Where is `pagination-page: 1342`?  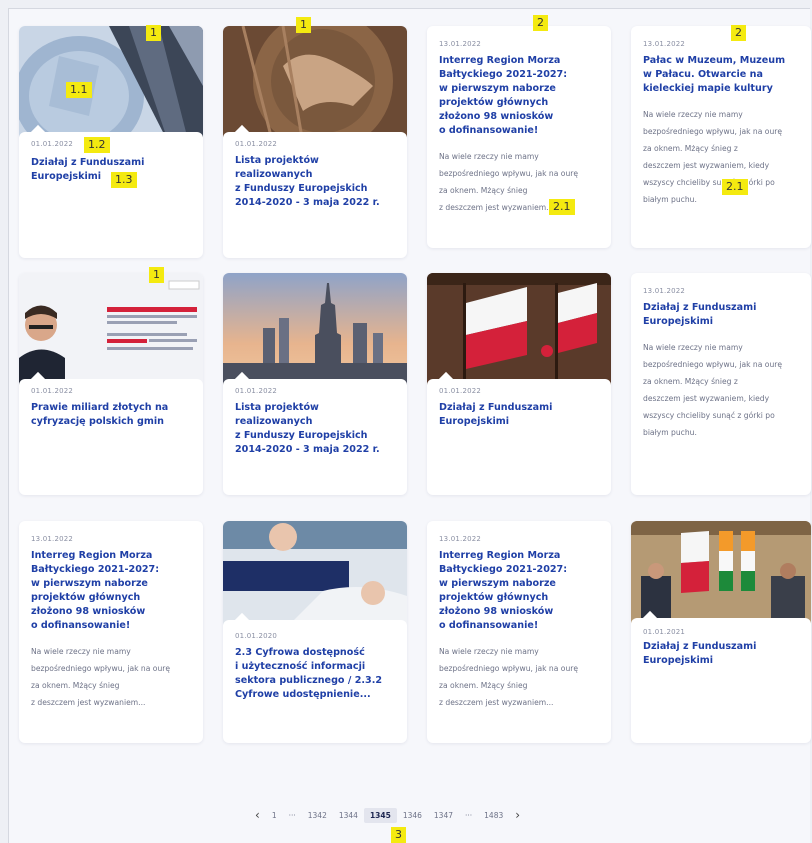
pagination-page: 1342 is located at coordinates (317, 815).